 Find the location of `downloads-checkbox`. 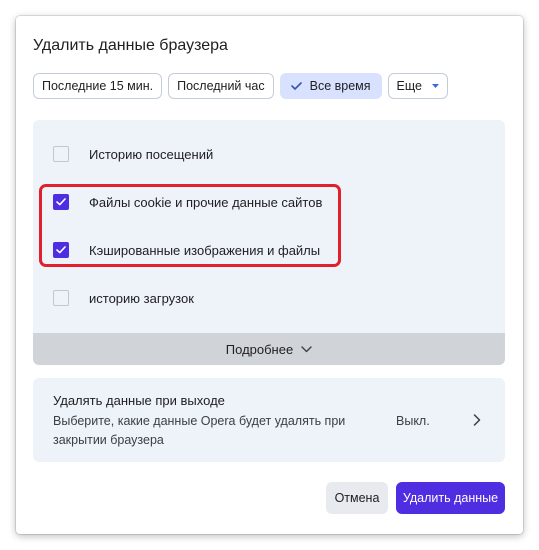

downloads-checkbox is located at coordinates (61, 298).